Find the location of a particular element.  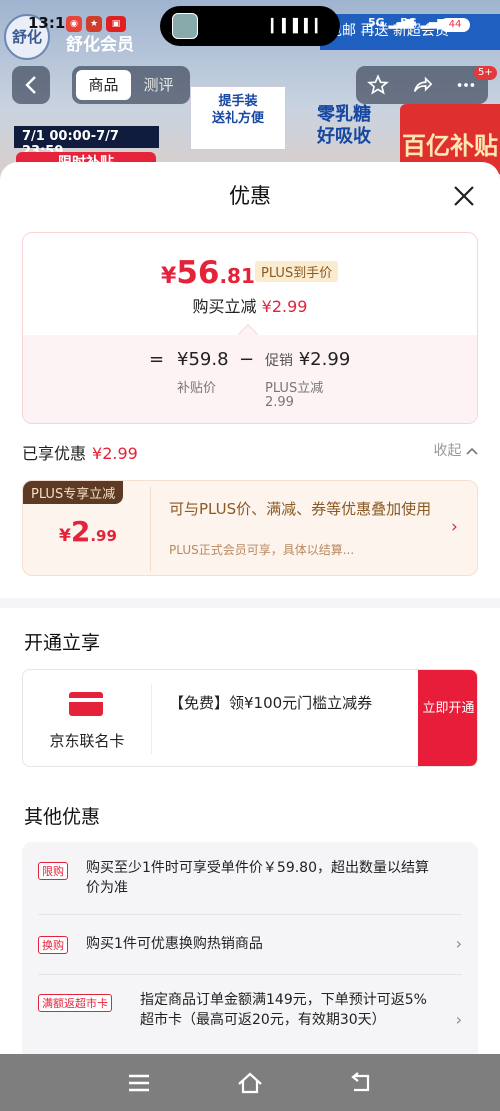

final-price-int: 56 is located at coordinates (198, 273).